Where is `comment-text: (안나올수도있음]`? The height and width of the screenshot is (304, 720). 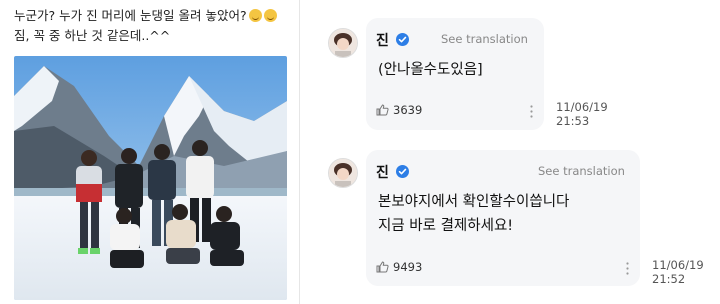
comment-text: (안나올수도있음] is located at coordinates (430, 70).